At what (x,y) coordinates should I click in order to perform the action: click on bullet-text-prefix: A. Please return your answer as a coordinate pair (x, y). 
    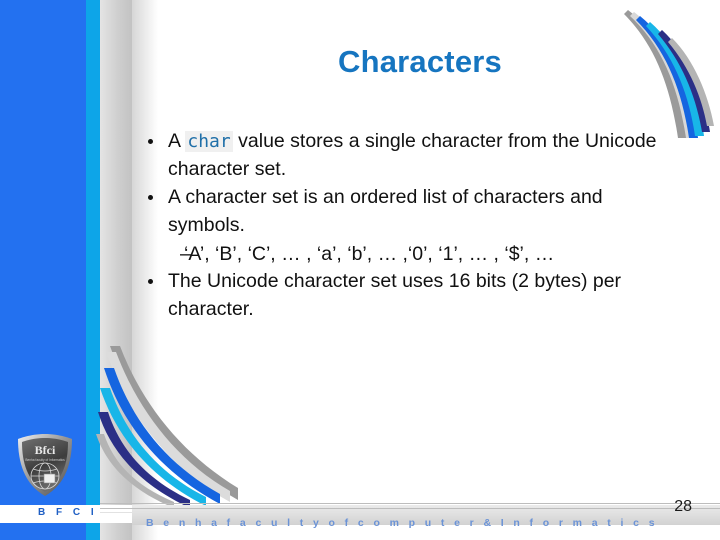
    Looking at the image, I should click on (177, 141).